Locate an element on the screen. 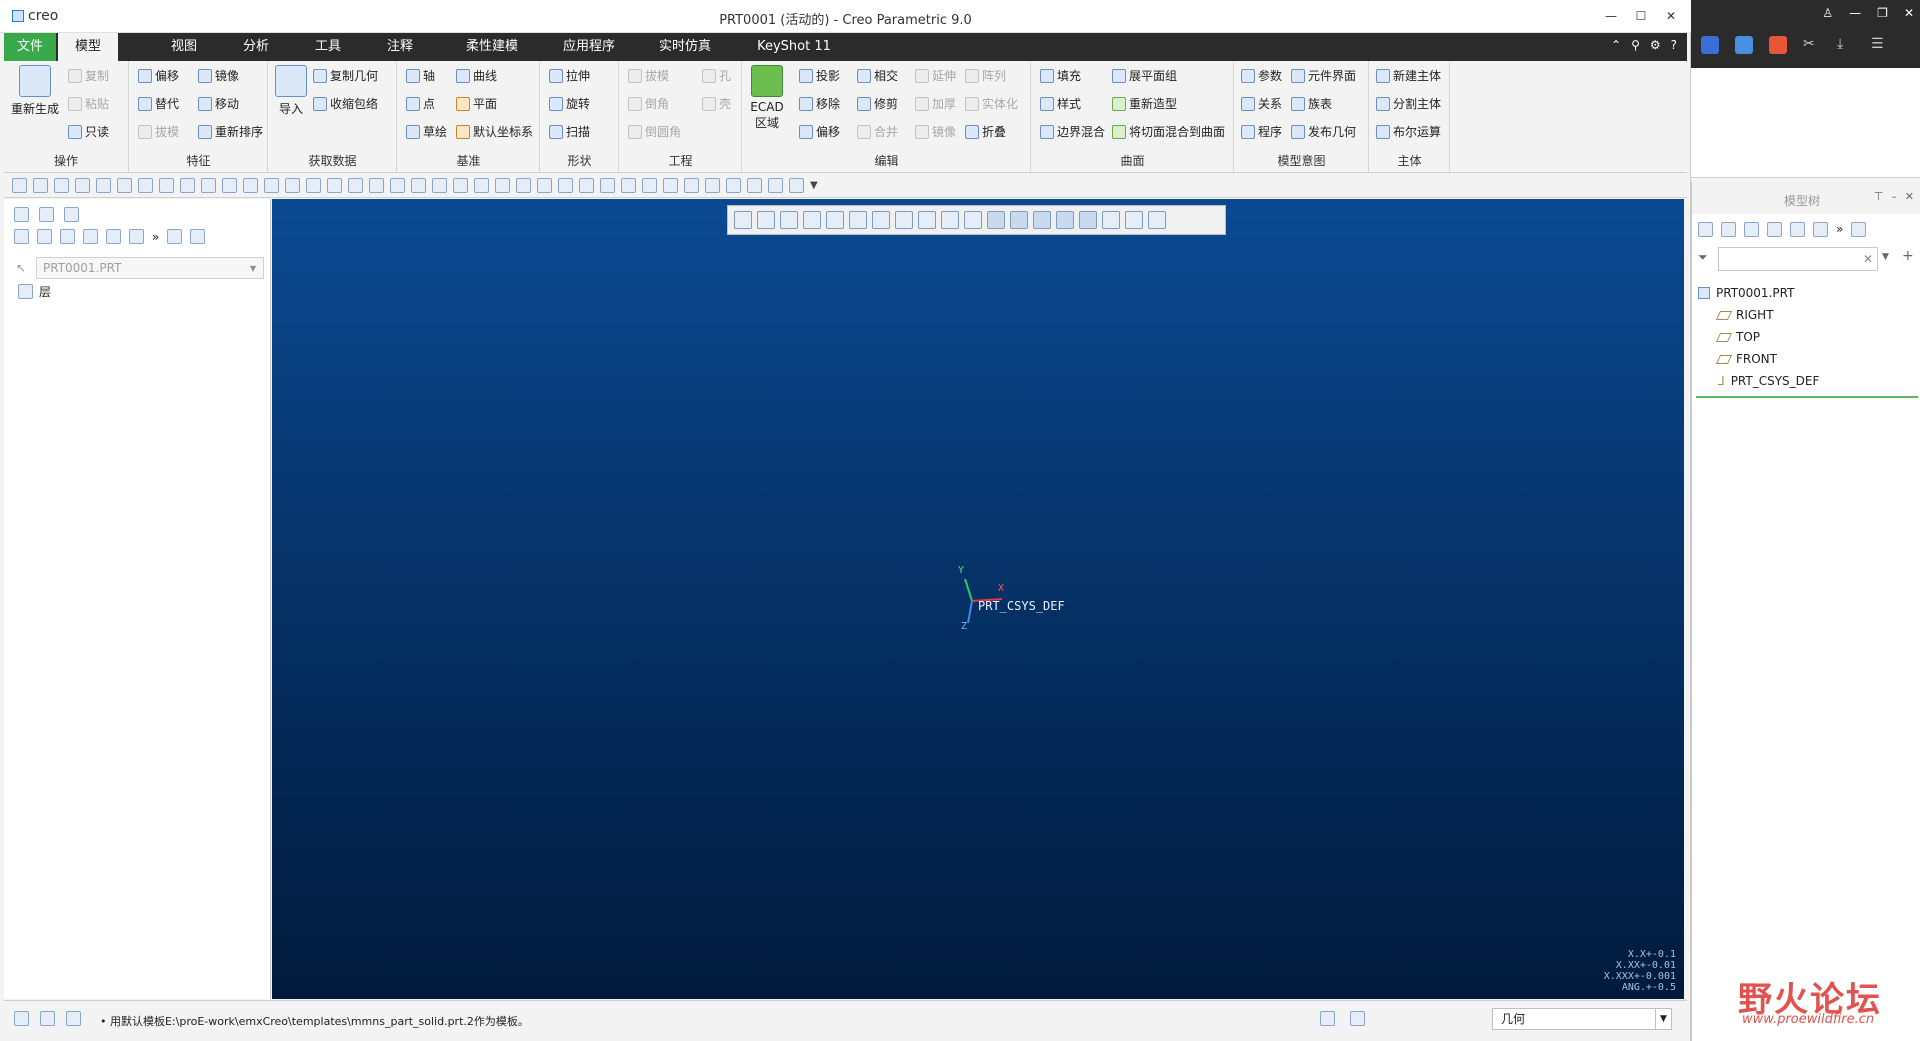  find-tool-icon is located at coordinates (1357, 1018).